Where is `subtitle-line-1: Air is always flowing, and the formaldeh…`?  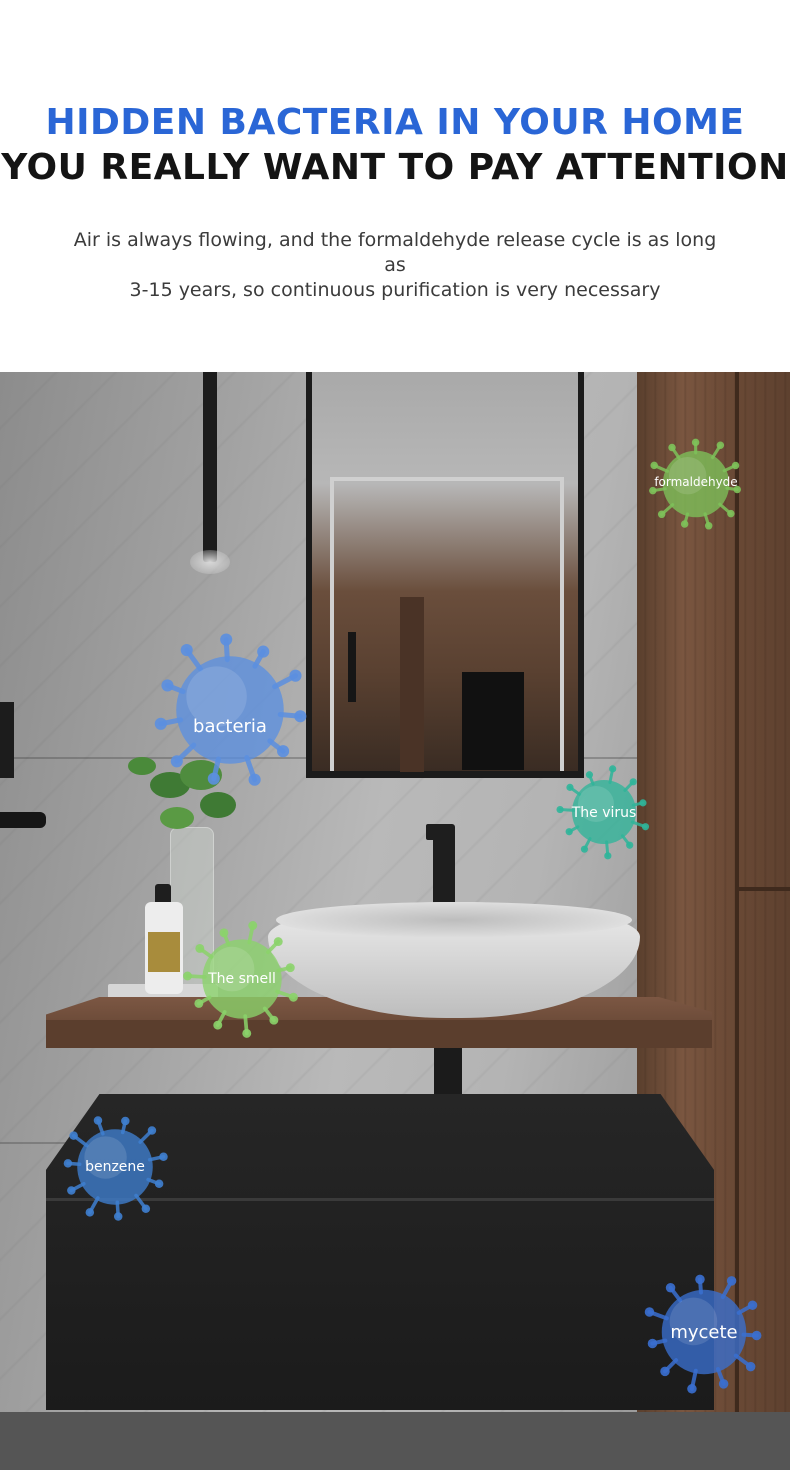
subtitle-line-1: Air is always flowing, and the formaldeh… is located at coordinates (395, 252).